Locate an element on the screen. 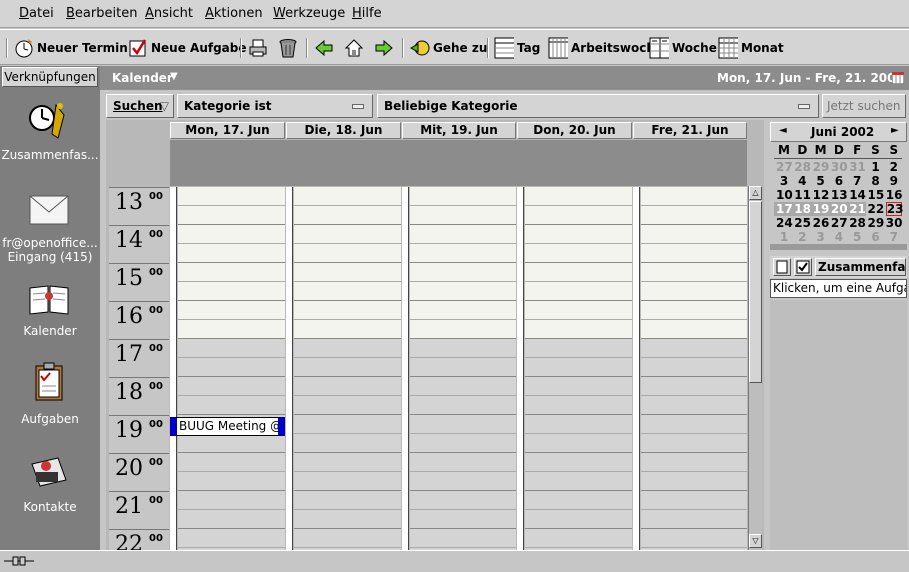 This screenshot has height=572, width=909. new-task-button: Neue Aufgabe is located at coordinates (187, 48).